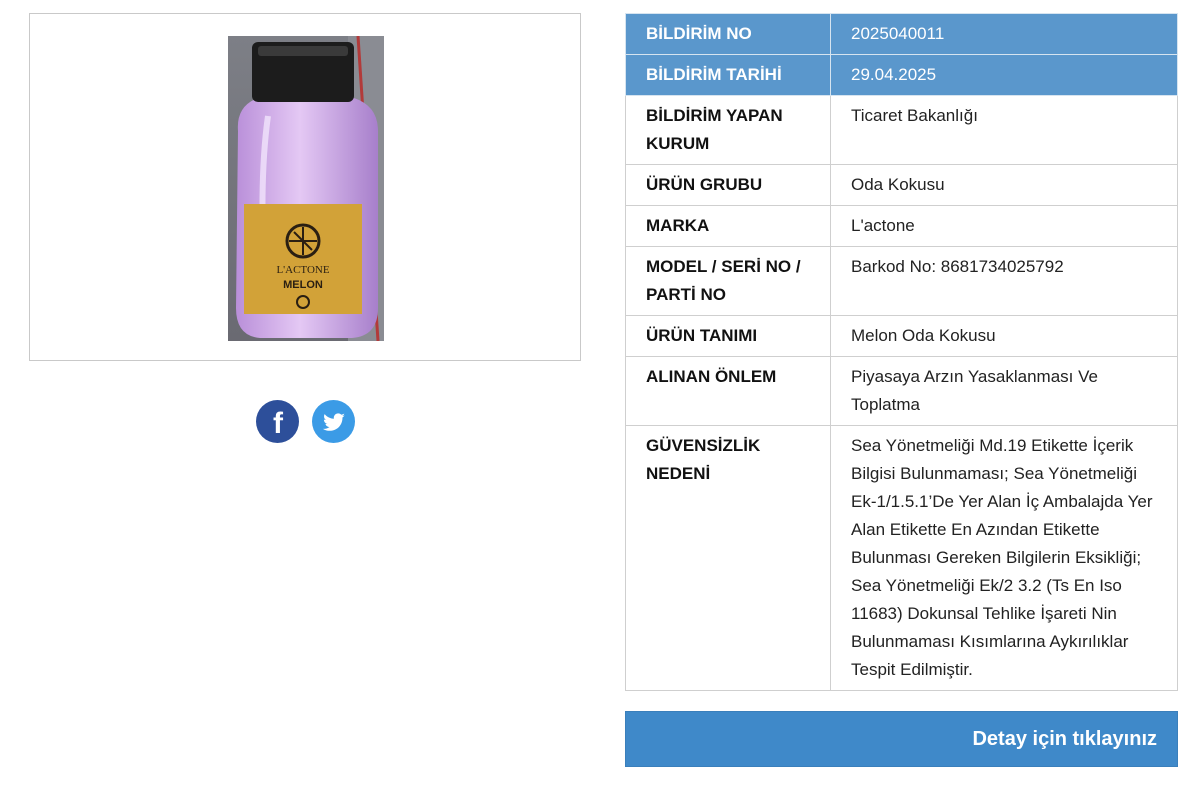  Describe the element at coordinates (728, 281) in the screenshot. I see `detail-key: MODEL / SERİ NO / PARTİ NO` at that location.